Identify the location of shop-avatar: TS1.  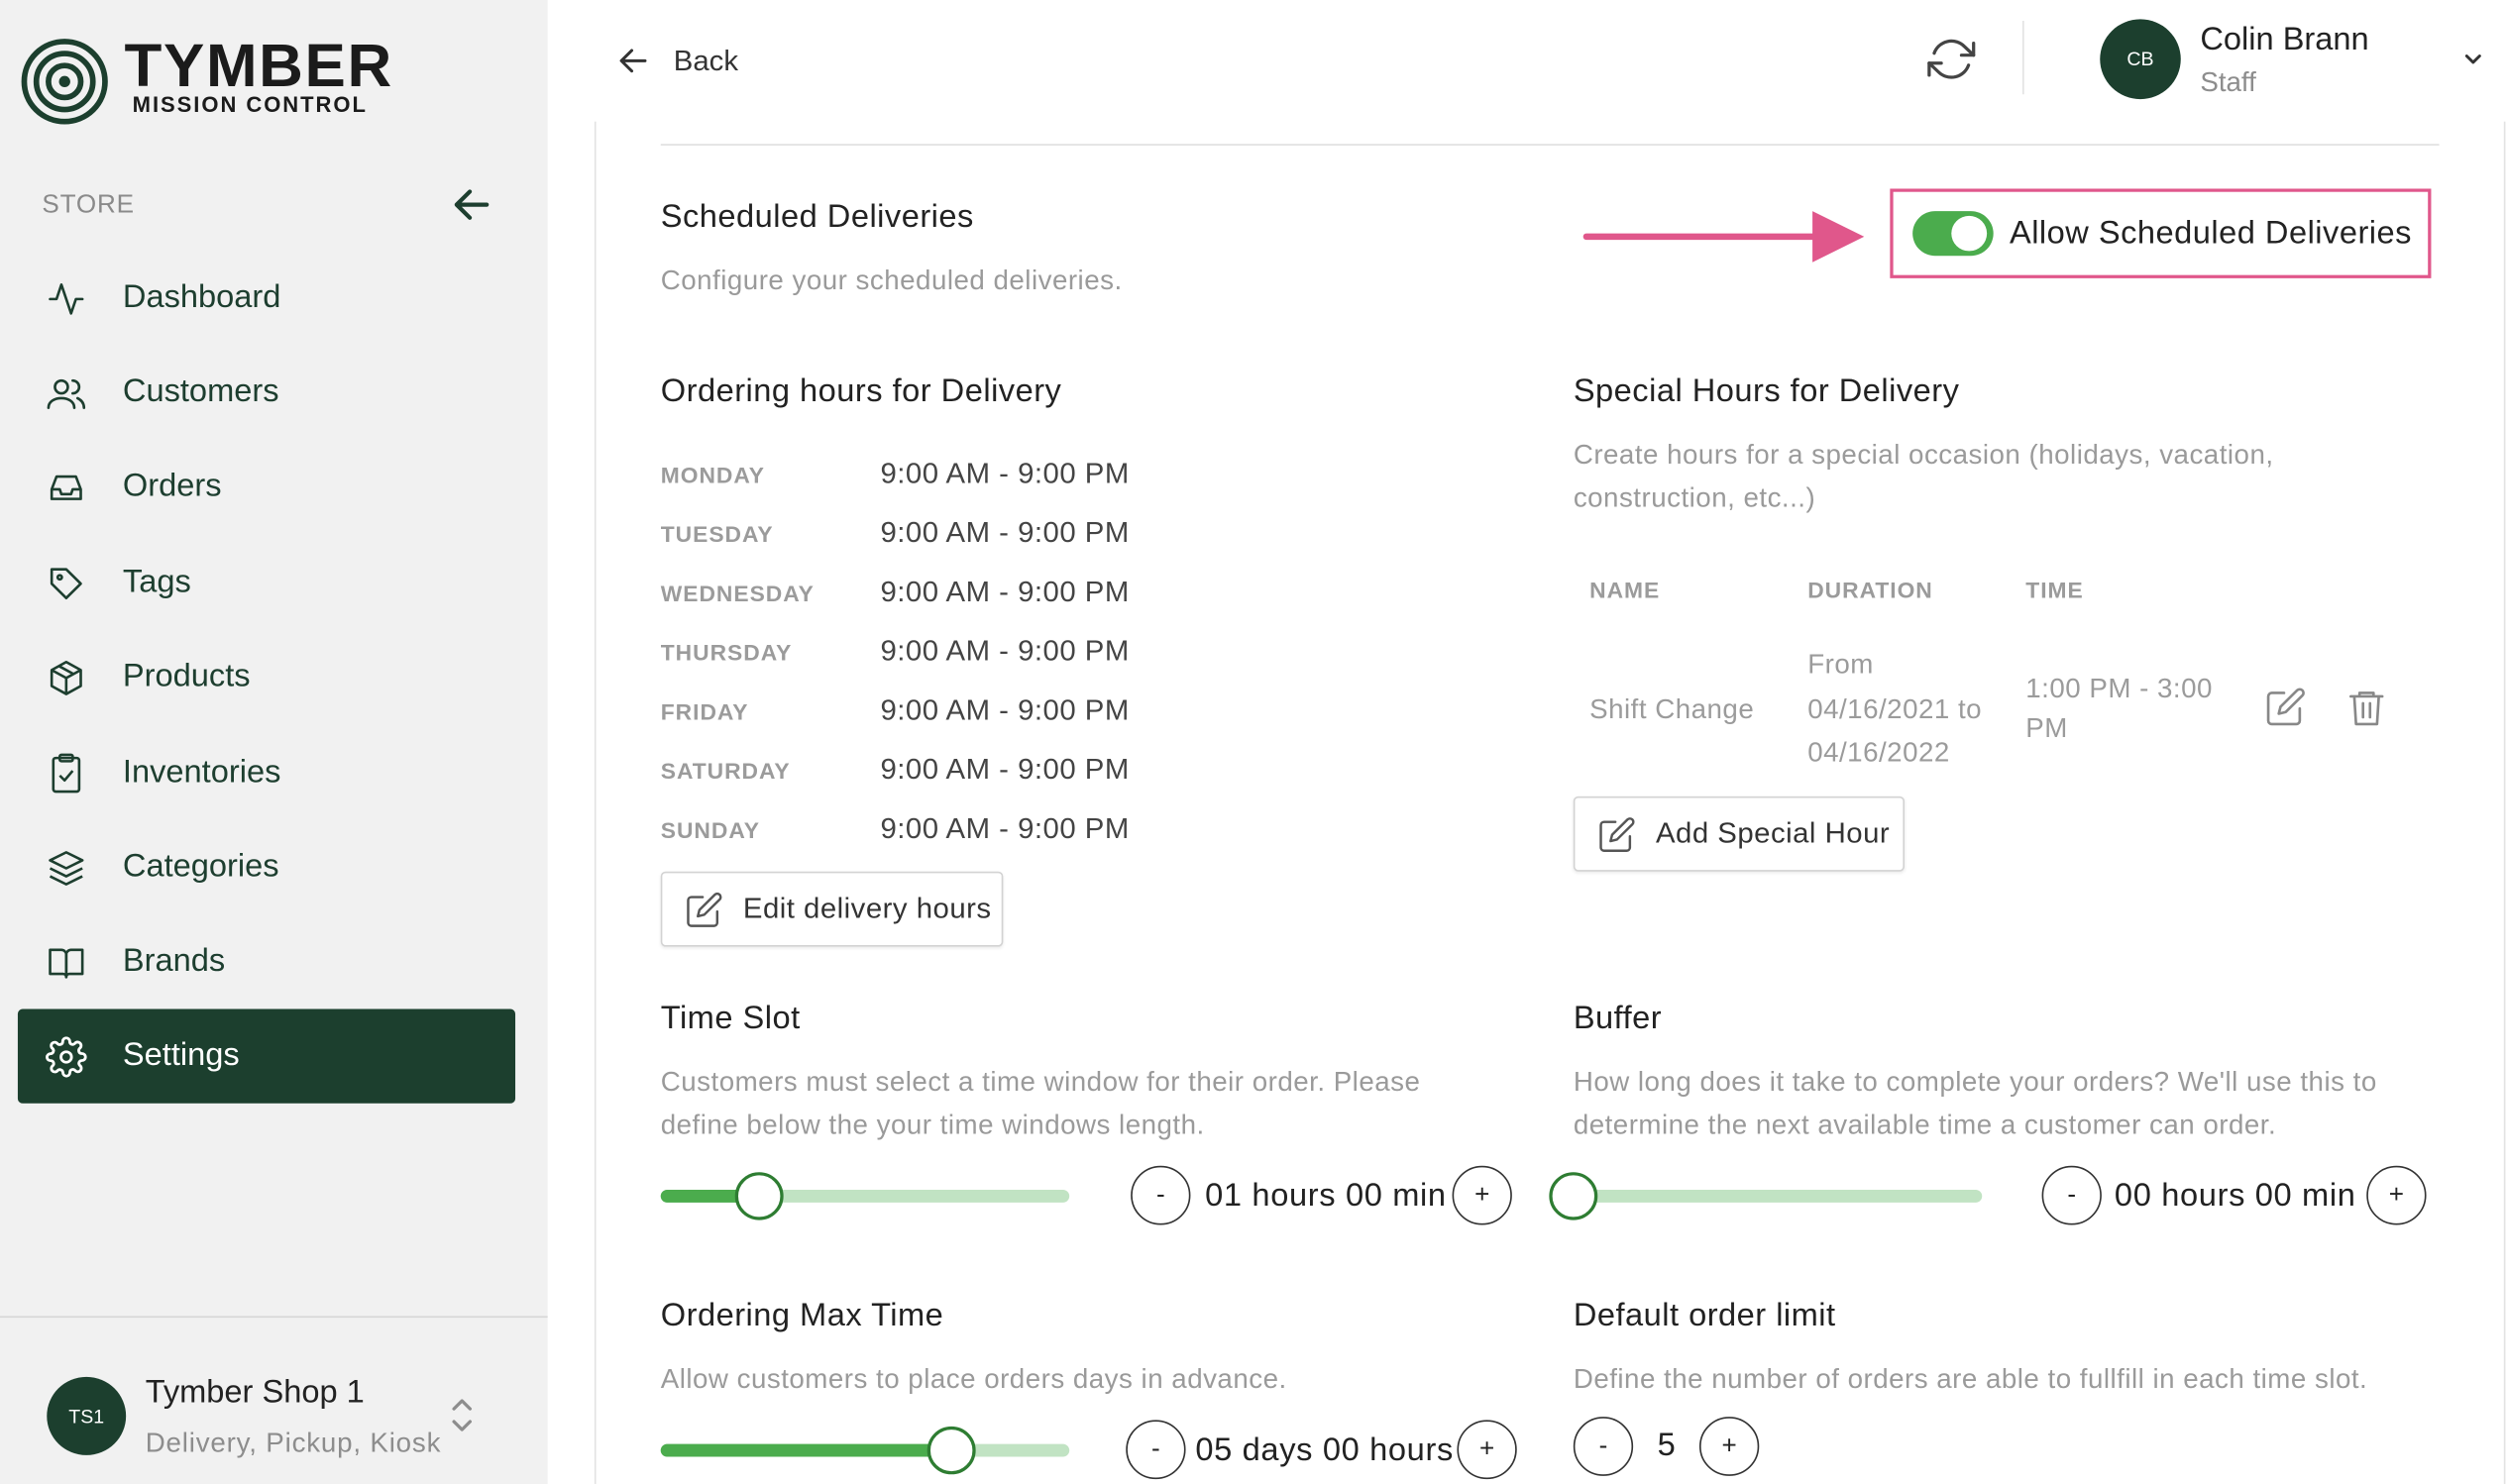
(87, 1416).